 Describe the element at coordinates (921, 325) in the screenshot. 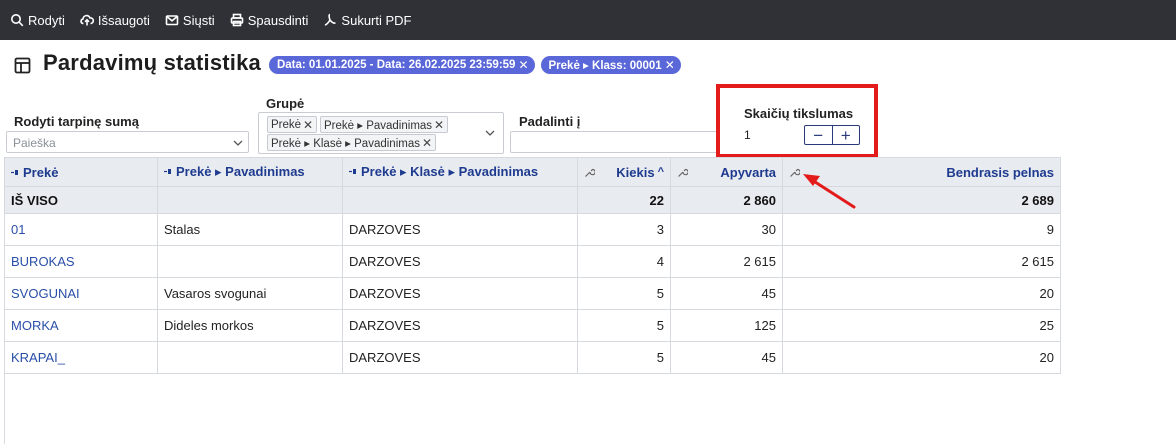

I see `item-gross-profit: 25` at that location.